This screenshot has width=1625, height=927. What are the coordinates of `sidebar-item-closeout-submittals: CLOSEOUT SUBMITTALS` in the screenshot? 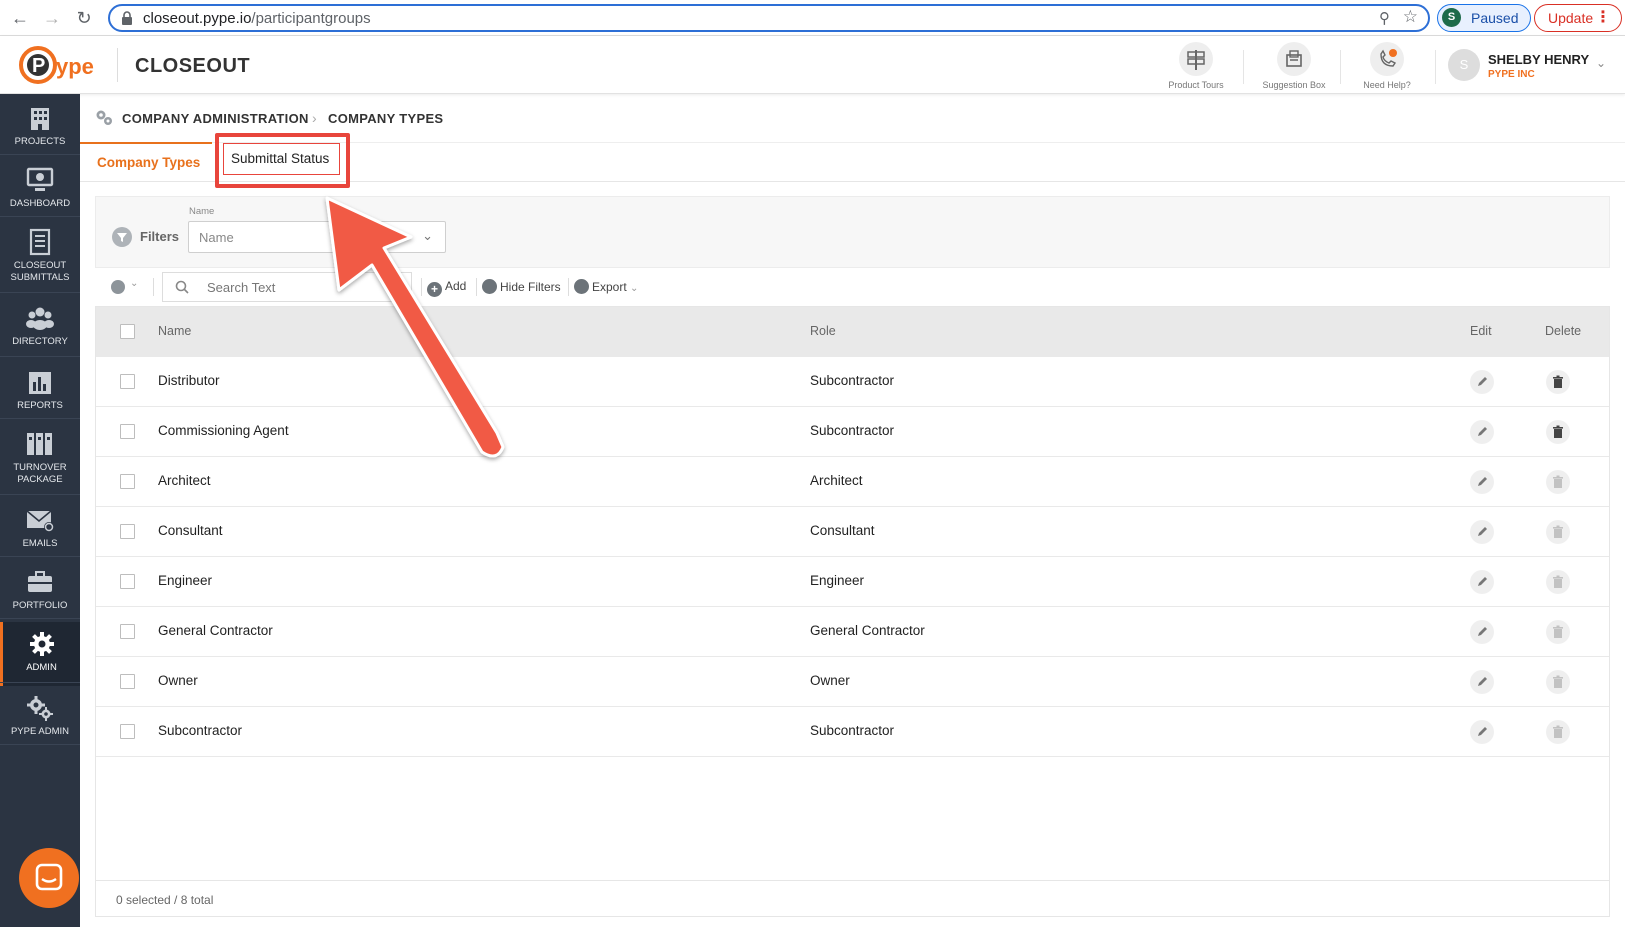 It's located at (40, 255).